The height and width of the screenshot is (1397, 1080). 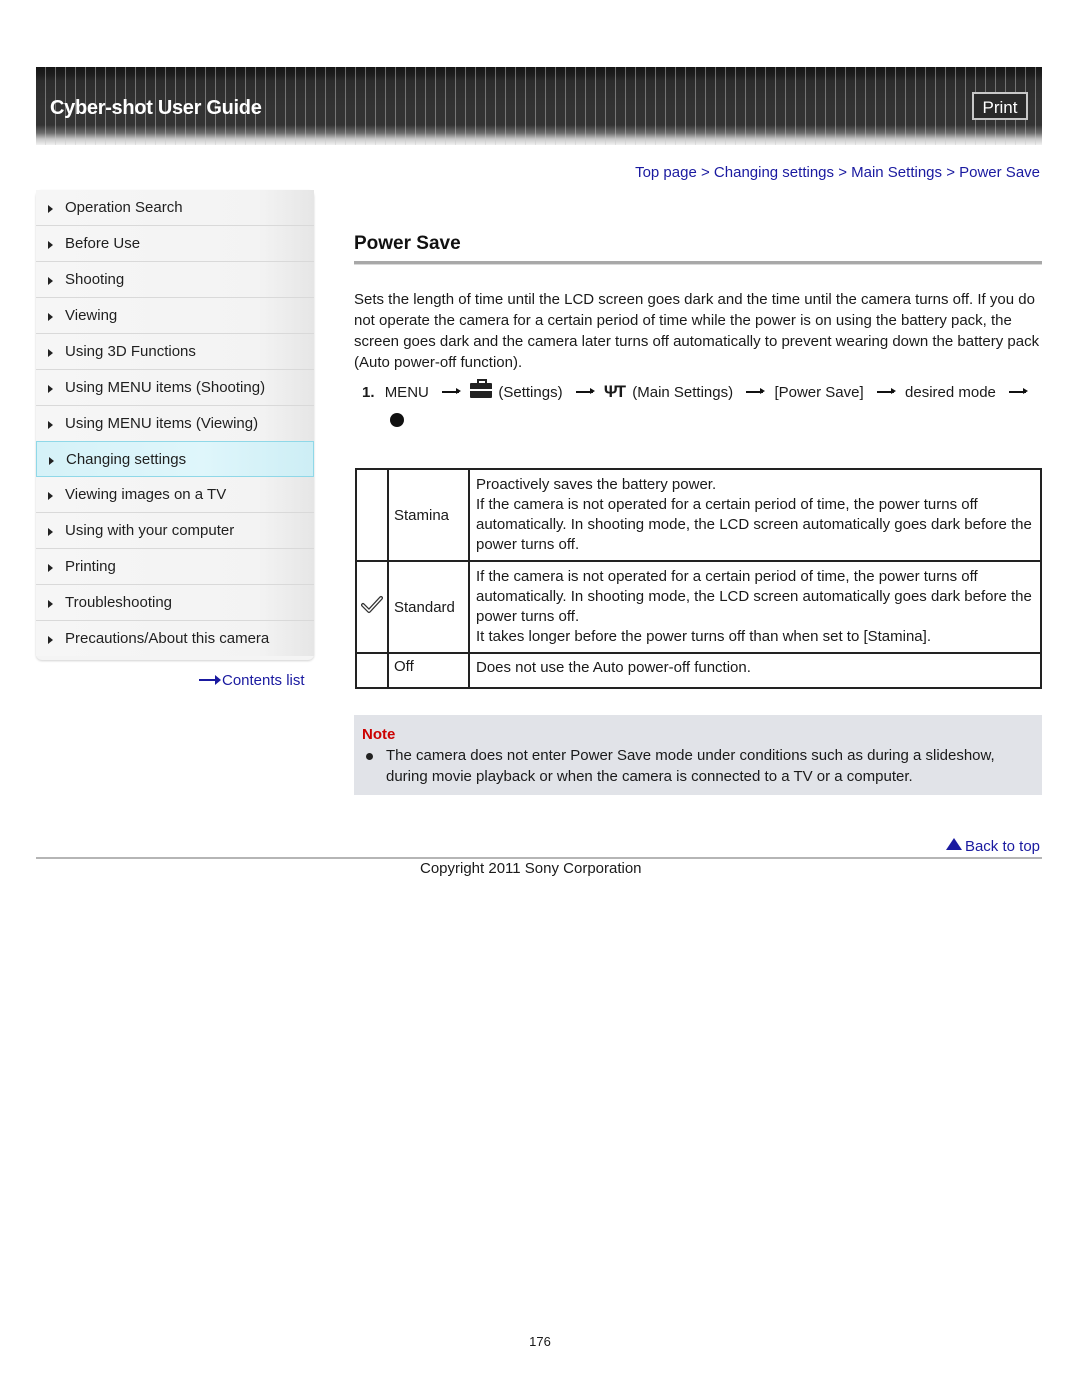 What do you see at coordinates (167, 638) in the screenshot?
I see `sidebar-item-label: Precautions/About this camera` at bounding box center [167, 638].